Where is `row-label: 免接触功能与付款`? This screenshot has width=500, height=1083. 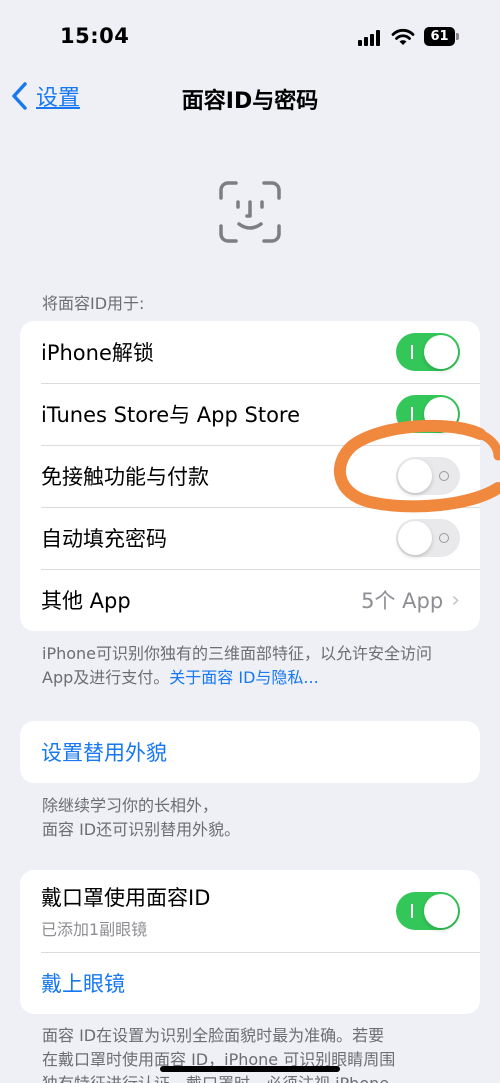
row-label: 免接触功能与付款 is located at coordinates (125, 477).